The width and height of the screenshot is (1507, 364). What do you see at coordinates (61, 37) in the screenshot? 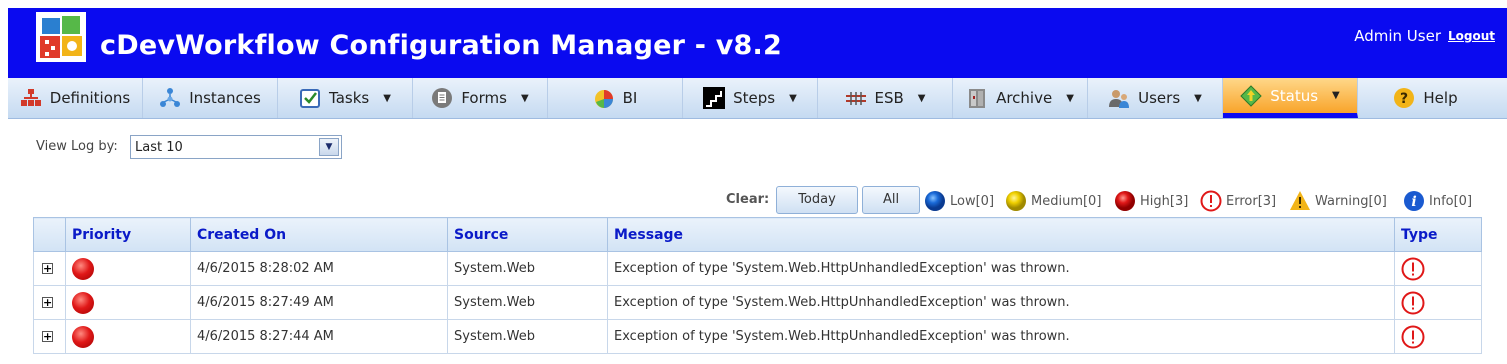
I see `app-logo-icon` at bounding box center [61, 37].